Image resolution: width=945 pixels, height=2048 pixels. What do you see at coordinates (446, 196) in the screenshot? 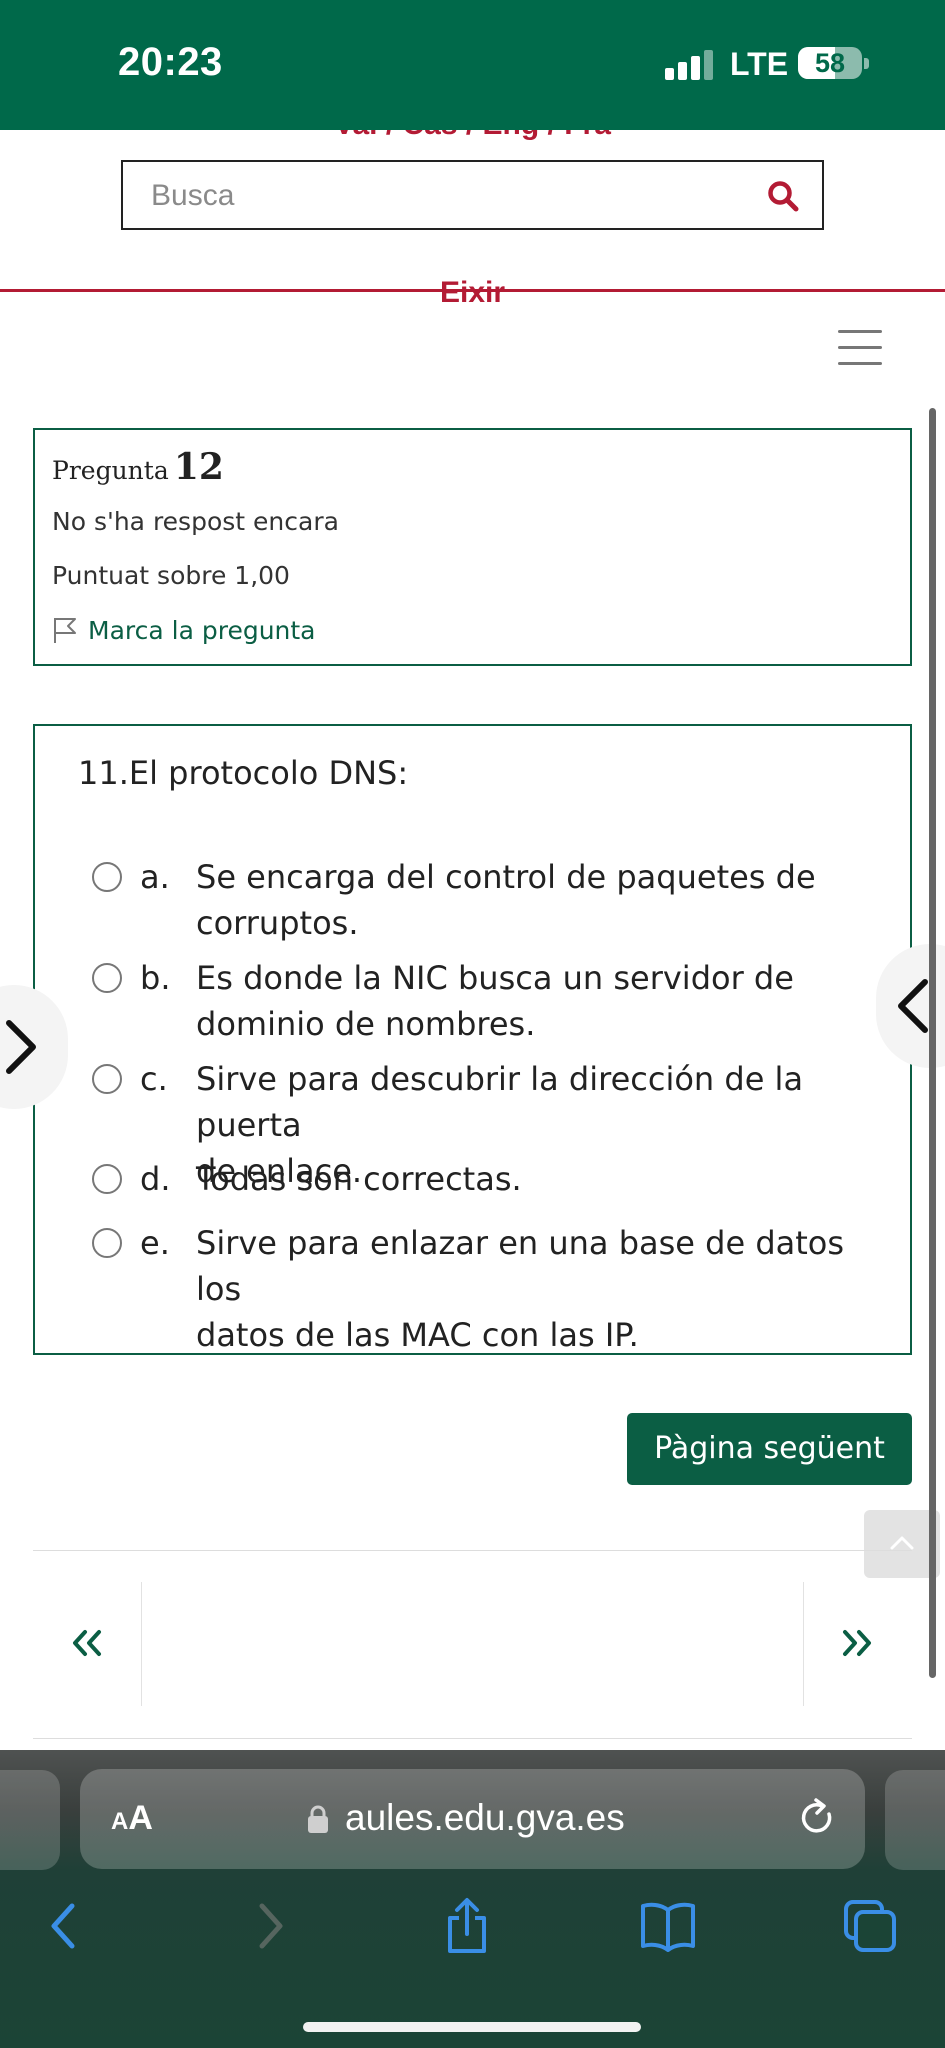
I see `search-input` at bounding box center [446, 196].